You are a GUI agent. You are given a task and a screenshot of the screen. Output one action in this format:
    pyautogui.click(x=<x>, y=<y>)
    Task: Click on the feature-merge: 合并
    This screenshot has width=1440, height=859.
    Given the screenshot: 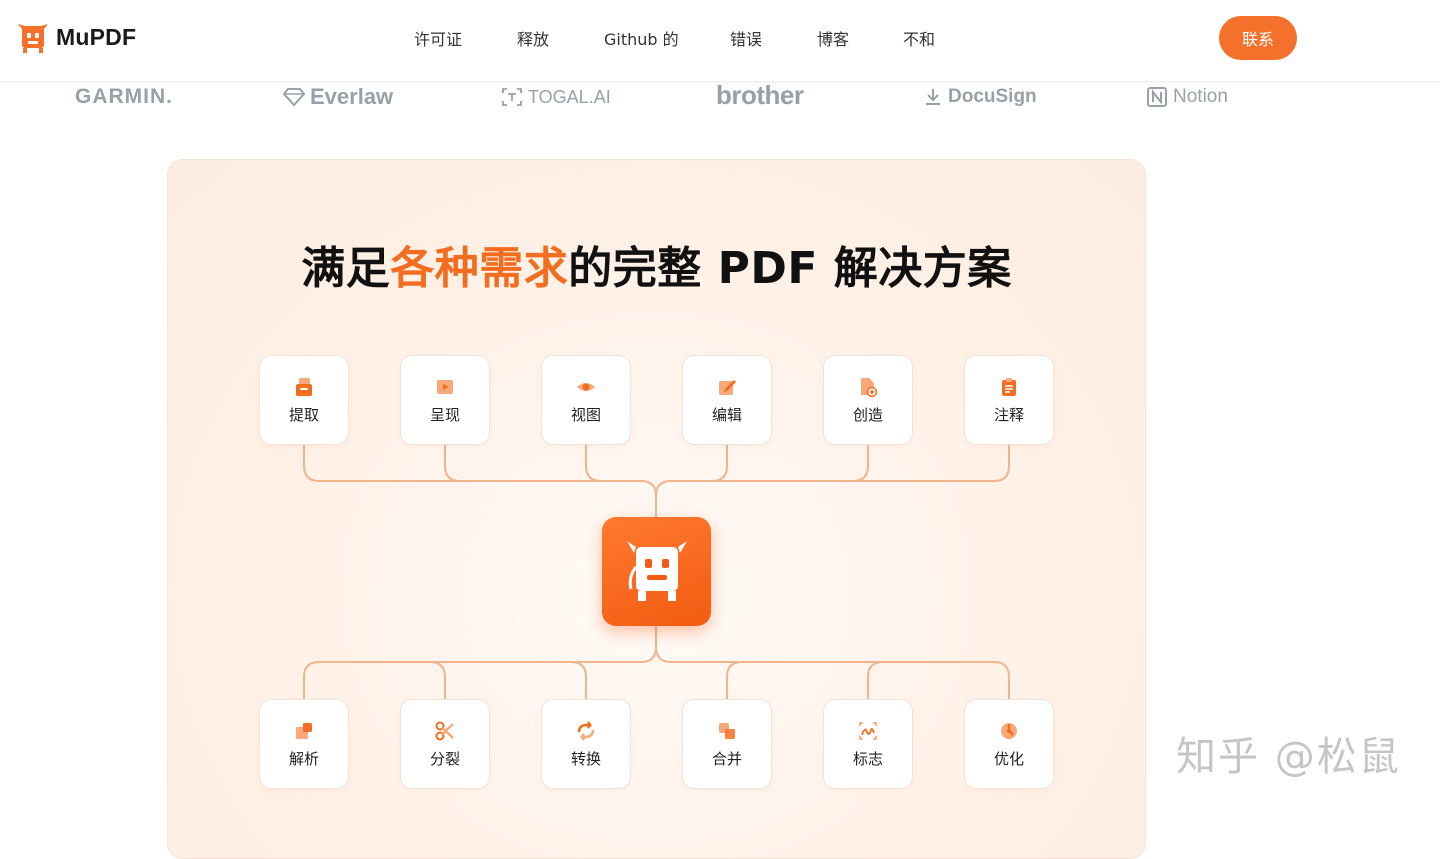 What is the action you would take?
    pyautogui.click(x=727, y=744)
    